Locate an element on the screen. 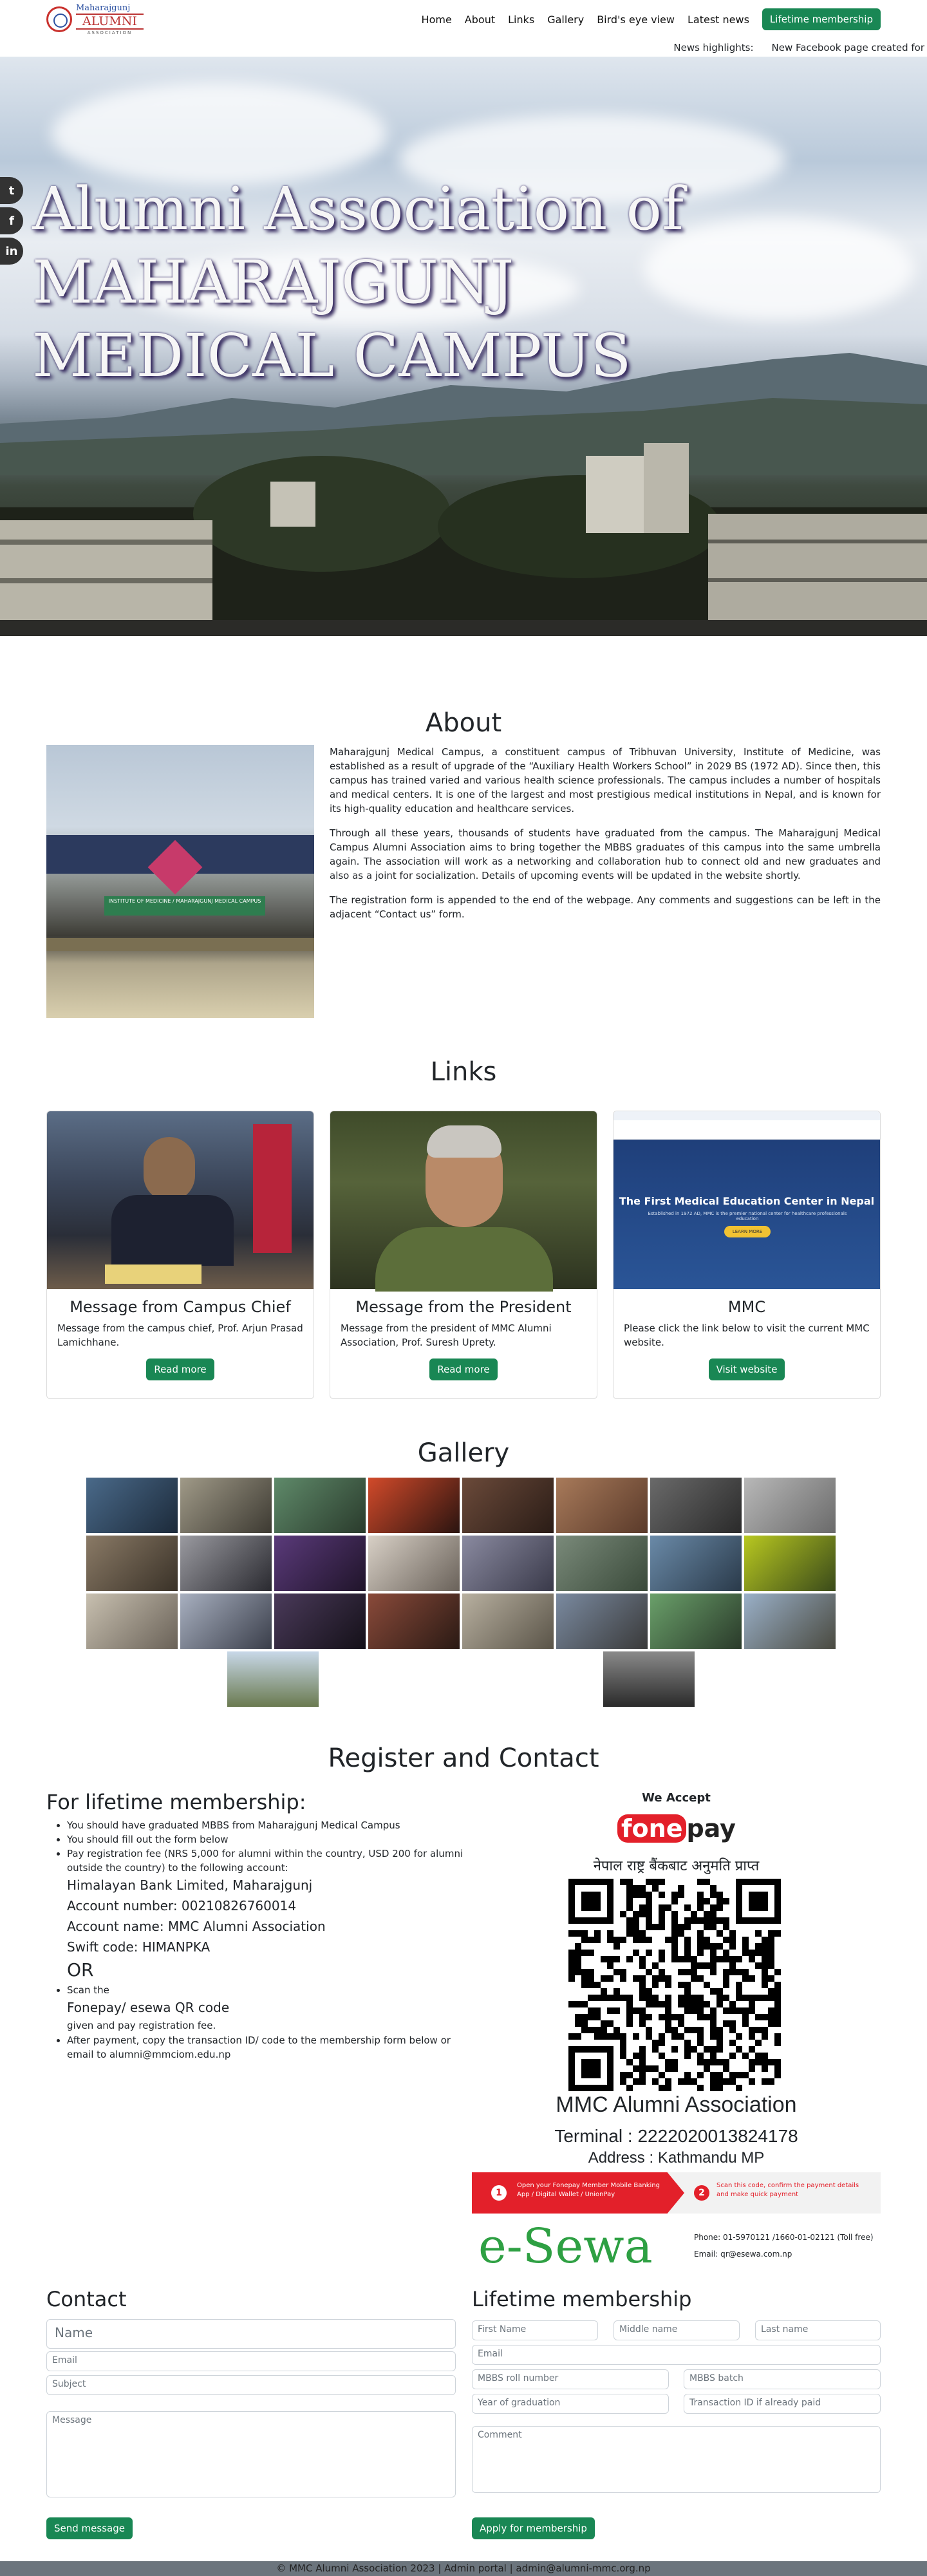  nrb-approved-text: नेपाल राष्ट्र बैंकबाट अनुमति प्राप्त is located at coordinates (677, 1866).